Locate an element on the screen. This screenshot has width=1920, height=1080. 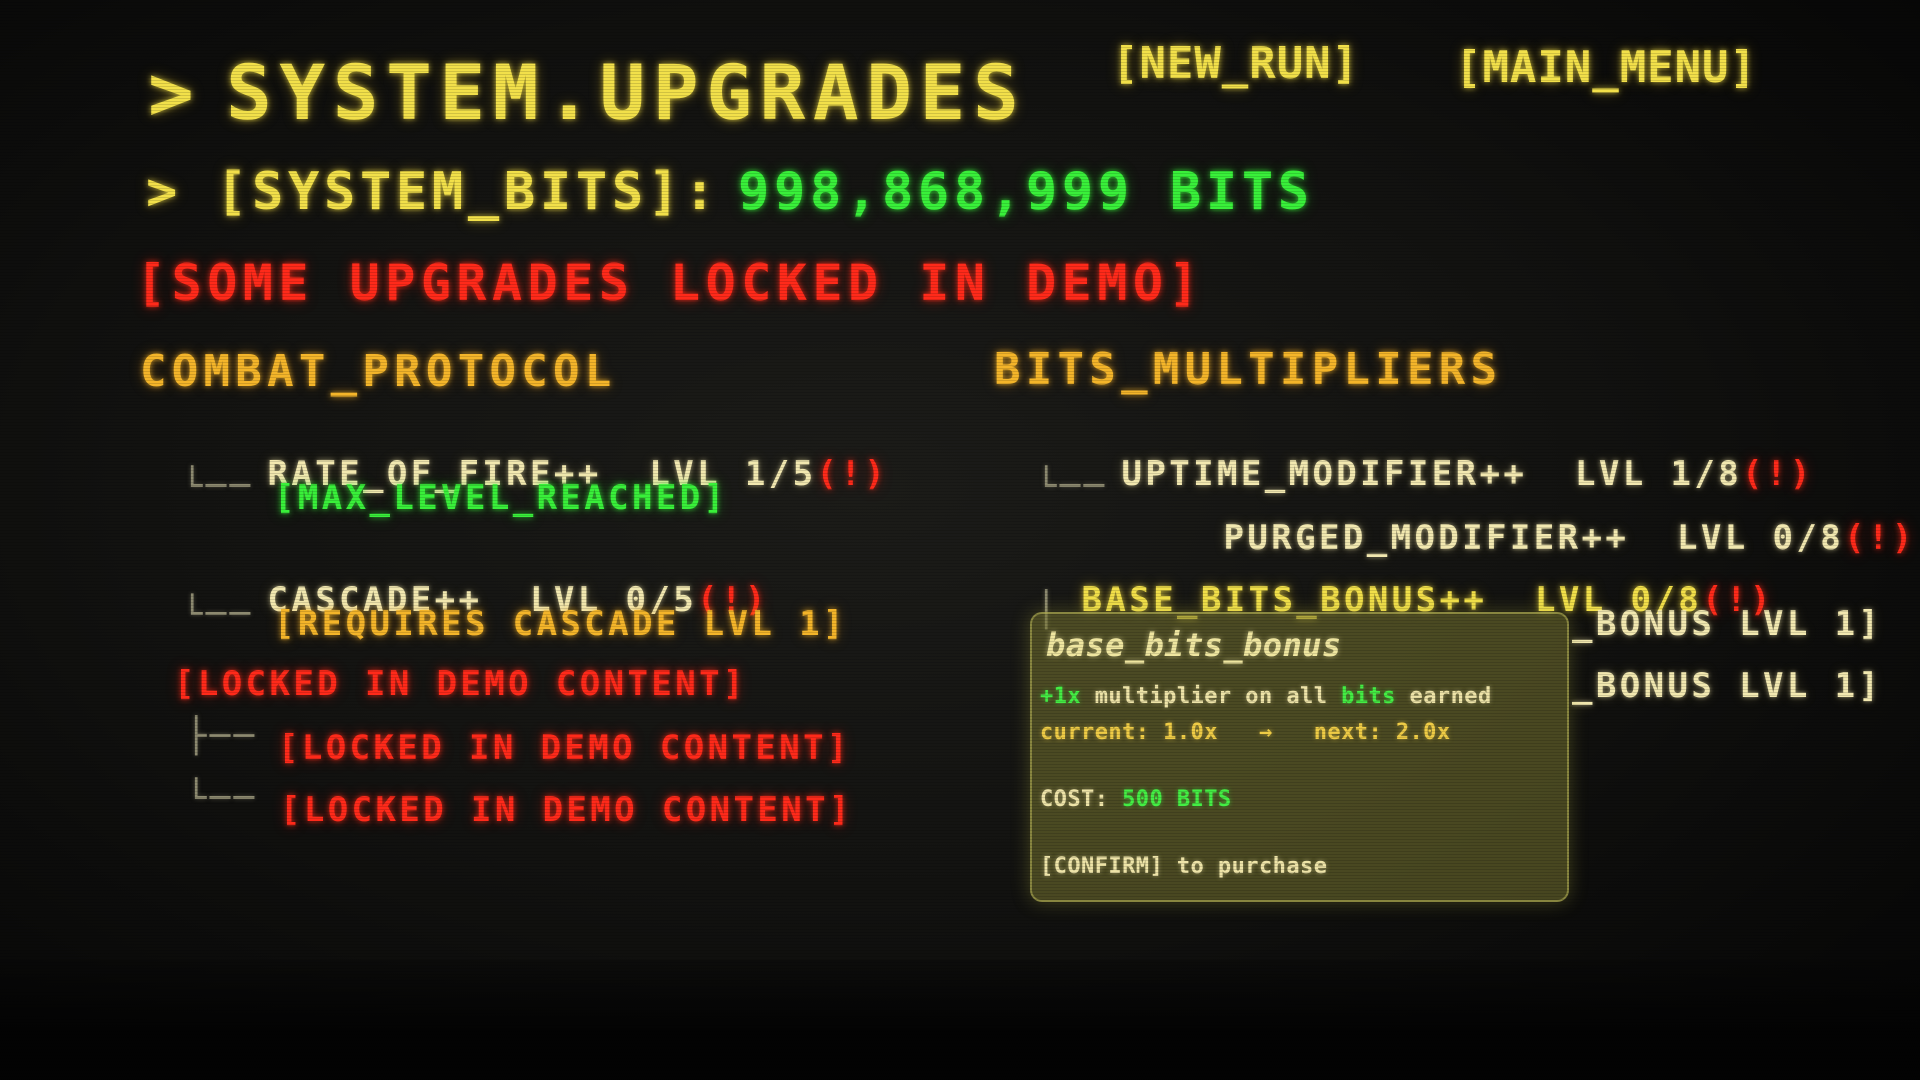
demo-warning: [SOME UPGRADES LOCKED IN DEMO] is located at coordinates (670, 283).